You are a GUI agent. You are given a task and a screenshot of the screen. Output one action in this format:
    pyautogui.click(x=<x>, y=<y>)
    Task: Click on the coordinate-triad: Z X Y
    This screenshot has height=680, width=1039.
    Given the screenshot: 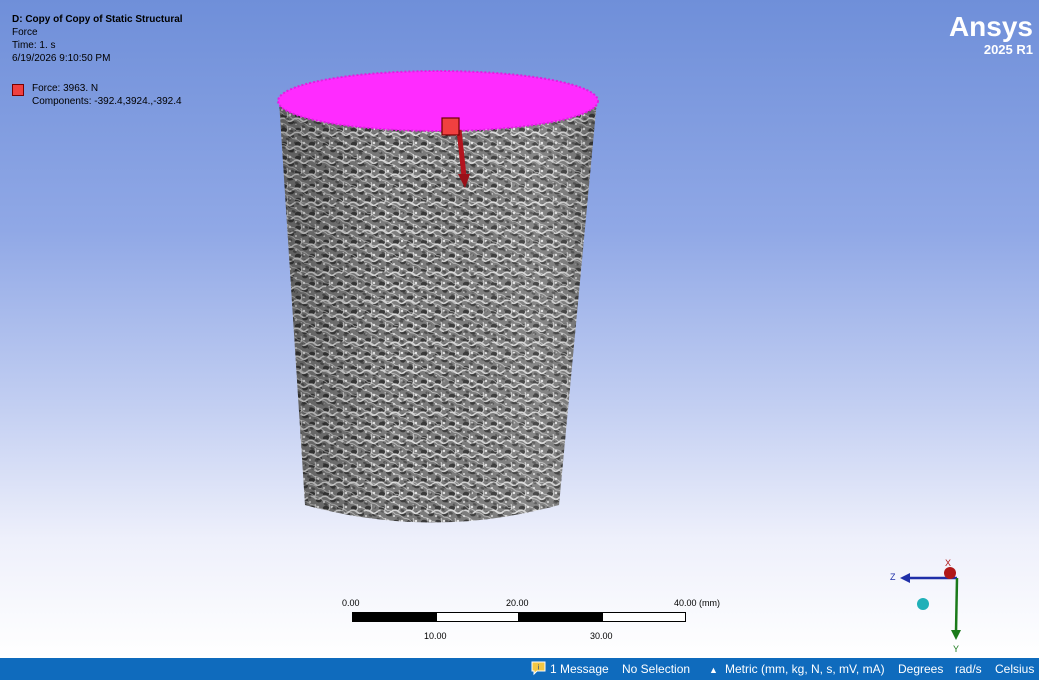 What is the action you would take?
    pyautogui.click(x=925, y=606)
    